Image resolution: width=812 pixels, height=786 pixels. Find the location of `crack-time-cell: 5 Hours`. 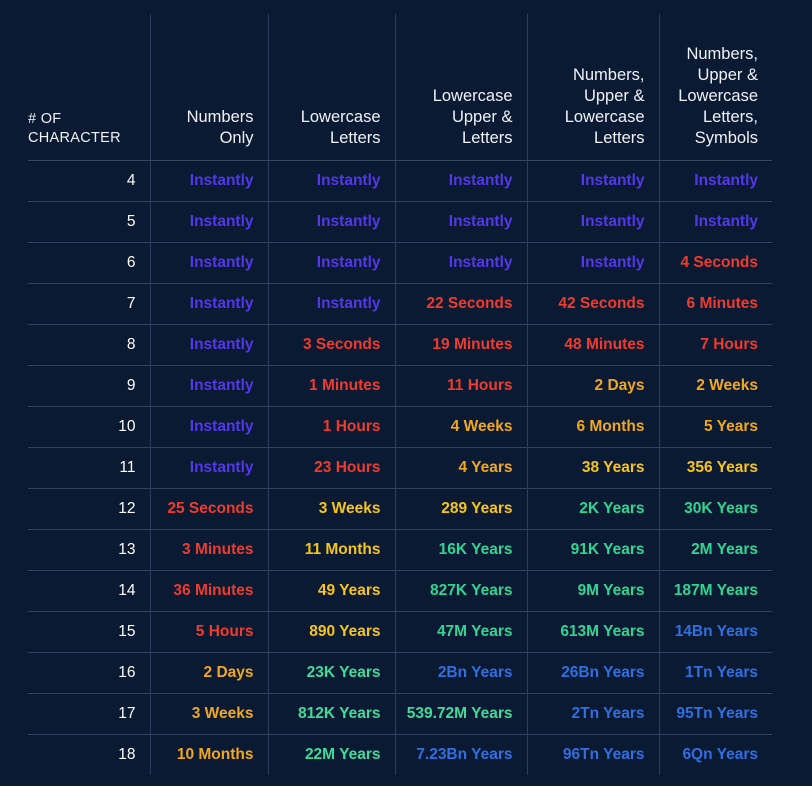

crack-time-cell: 5 Hours is located at coordinates (209, 631).